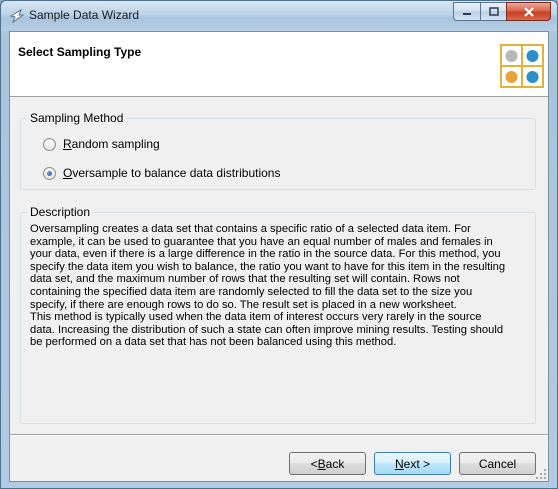 The height and width of the screenshot is (489, 558). Describe the element at coordinates (522, 66) in the screenshot. I see `data-dots-icon` at that location.